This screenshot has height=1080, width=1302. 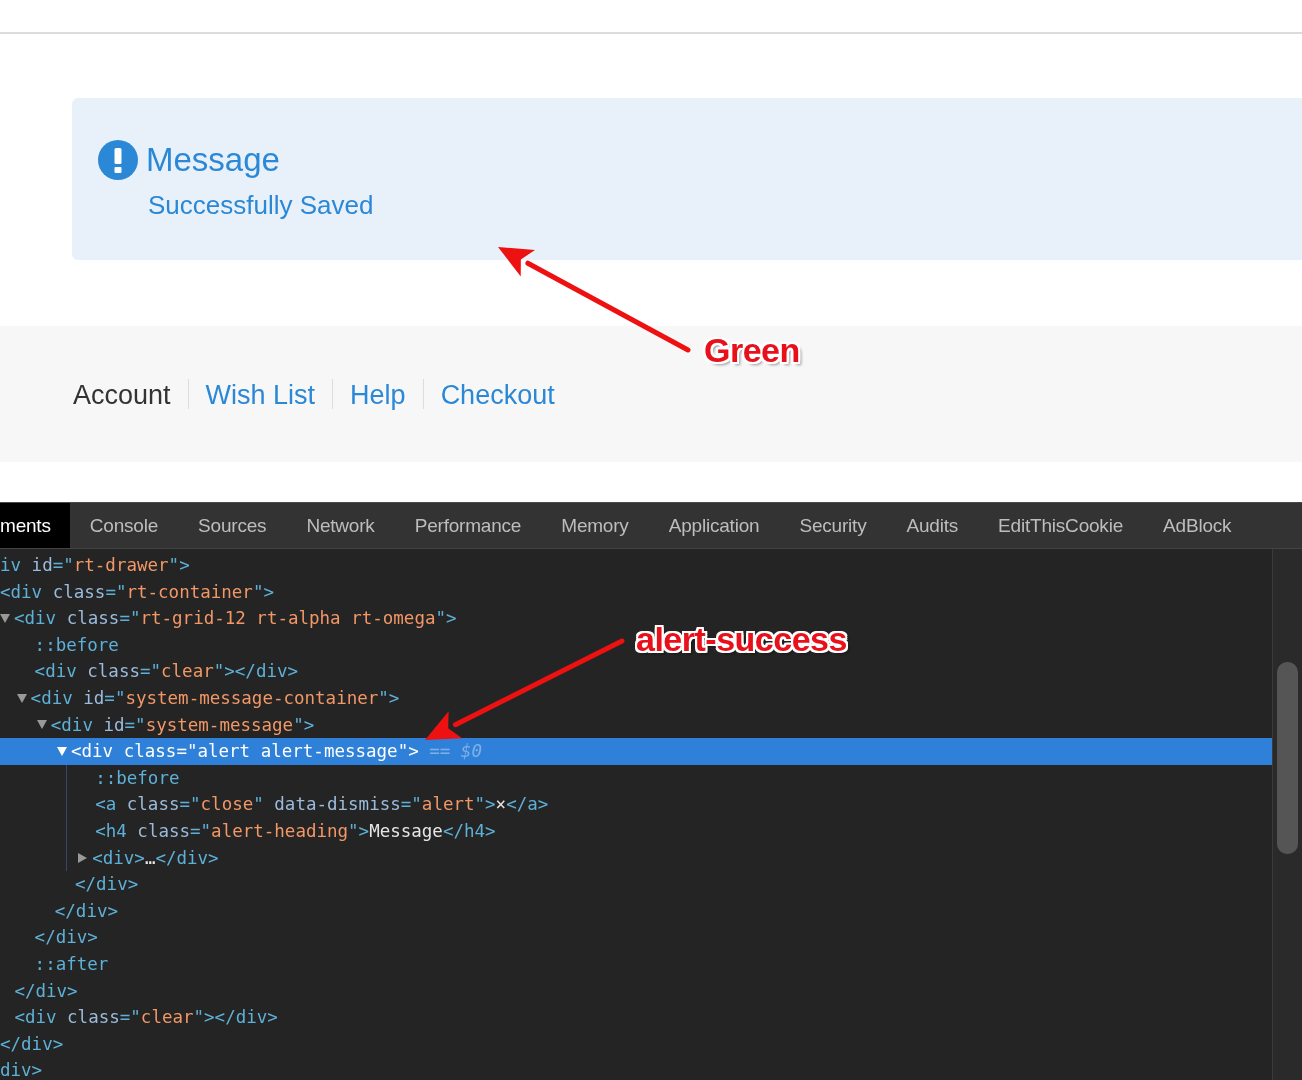 What do you see at coordinates (260, 394) in the screenshot?
I see `nav-link: Wish List` at bounding box center [260, 394].